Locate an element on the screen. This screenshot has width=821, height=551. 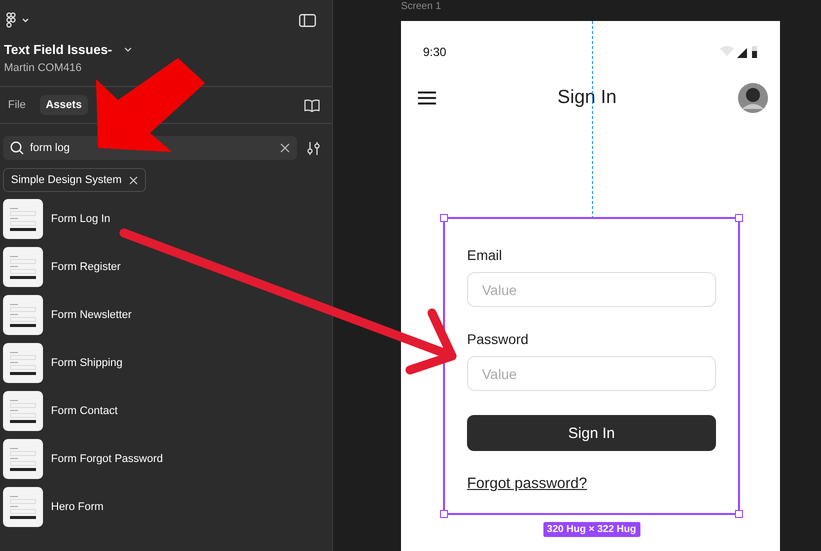
filter-sliders-icon is located at coordinates (313, 148).